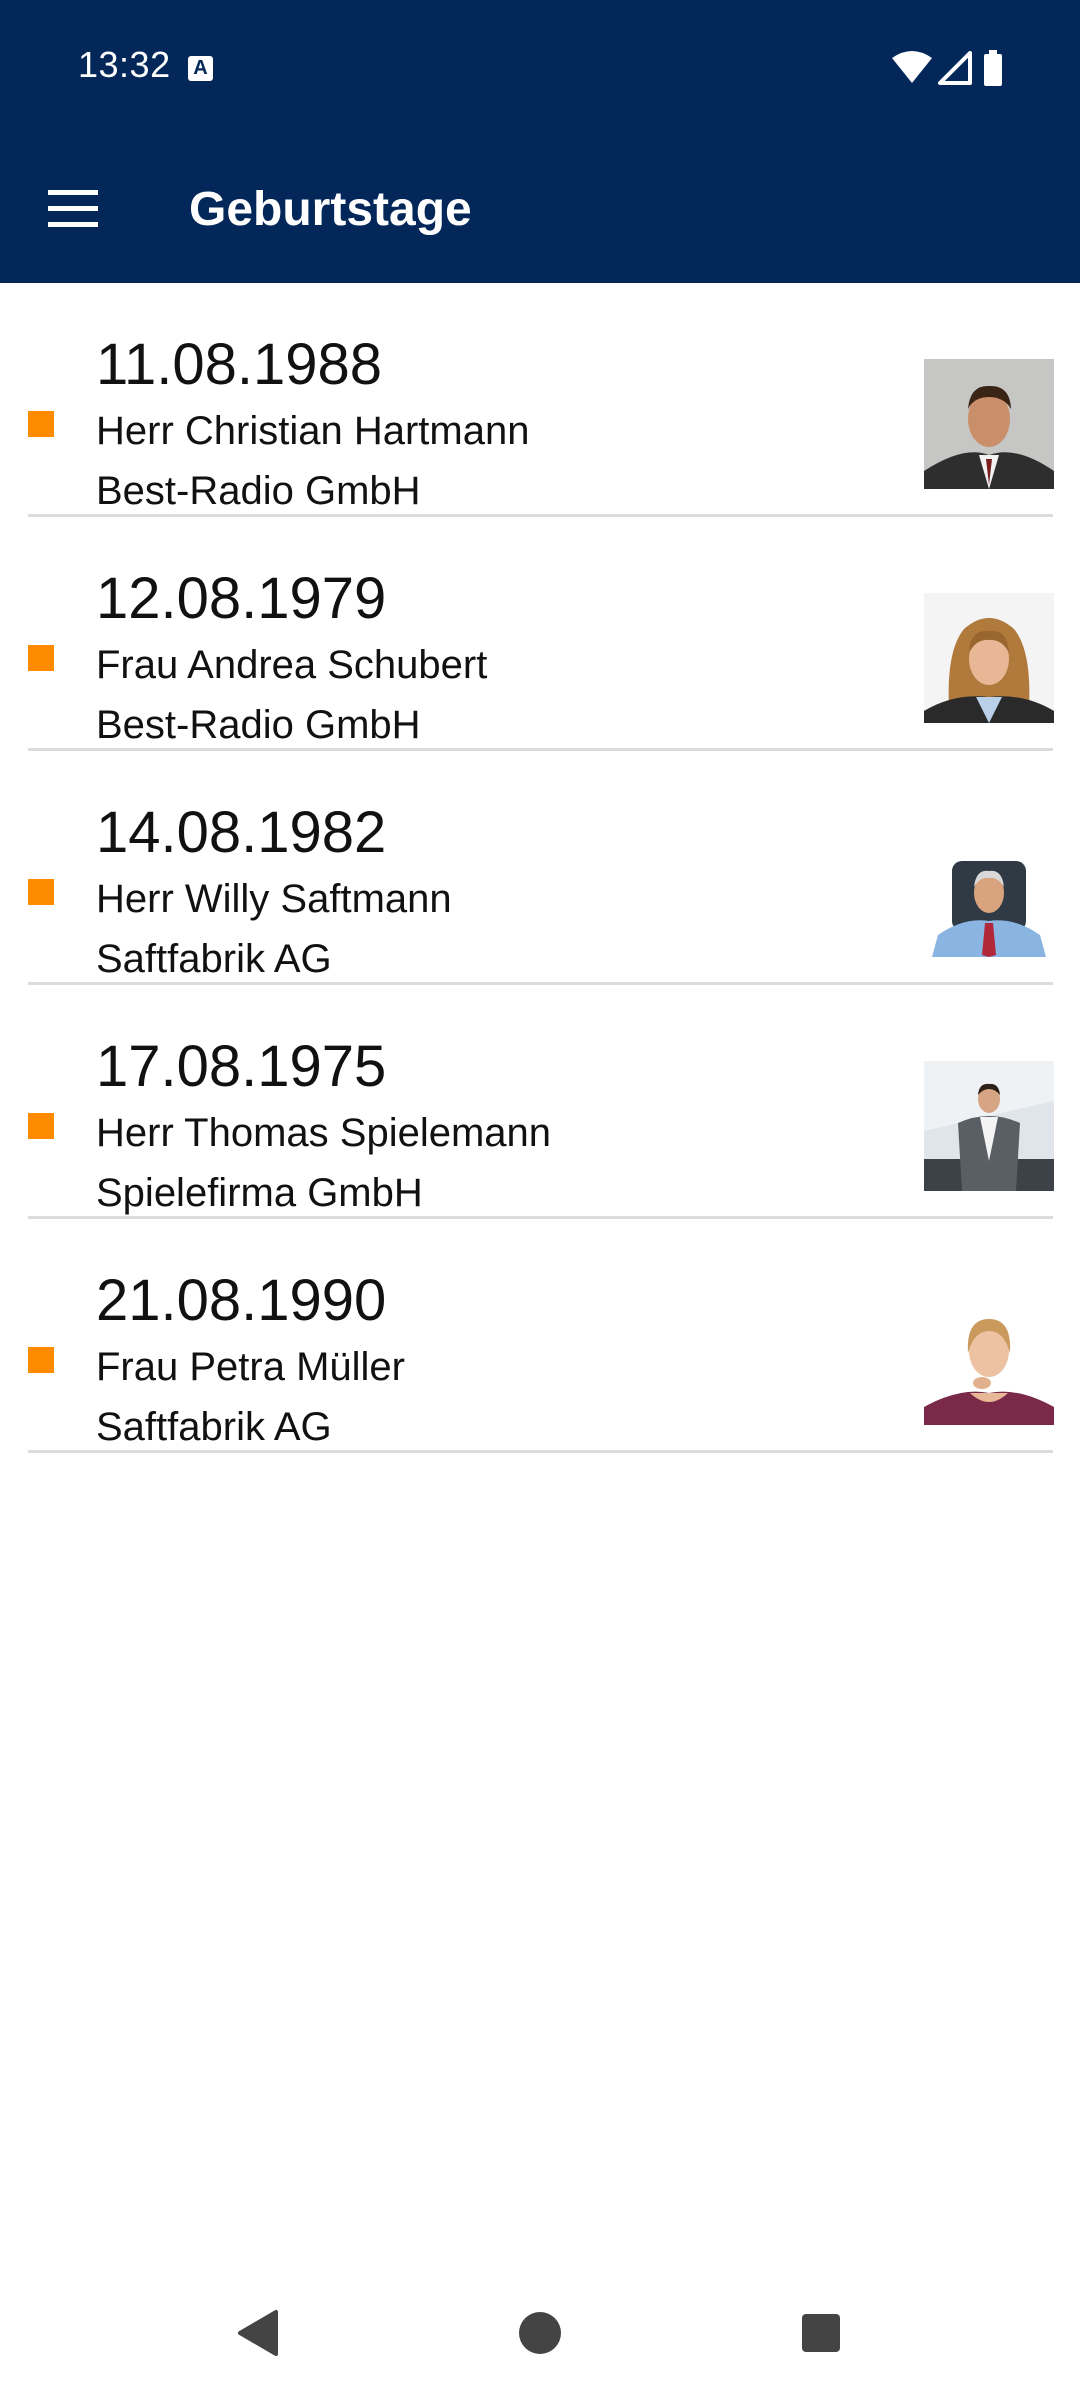 Image resolution: width=1080 pixels, height=2400 pixels. Describe the element at coordinates (241, 598) in the screenshot. I see `birth-date: 12.08.1979` at that location.